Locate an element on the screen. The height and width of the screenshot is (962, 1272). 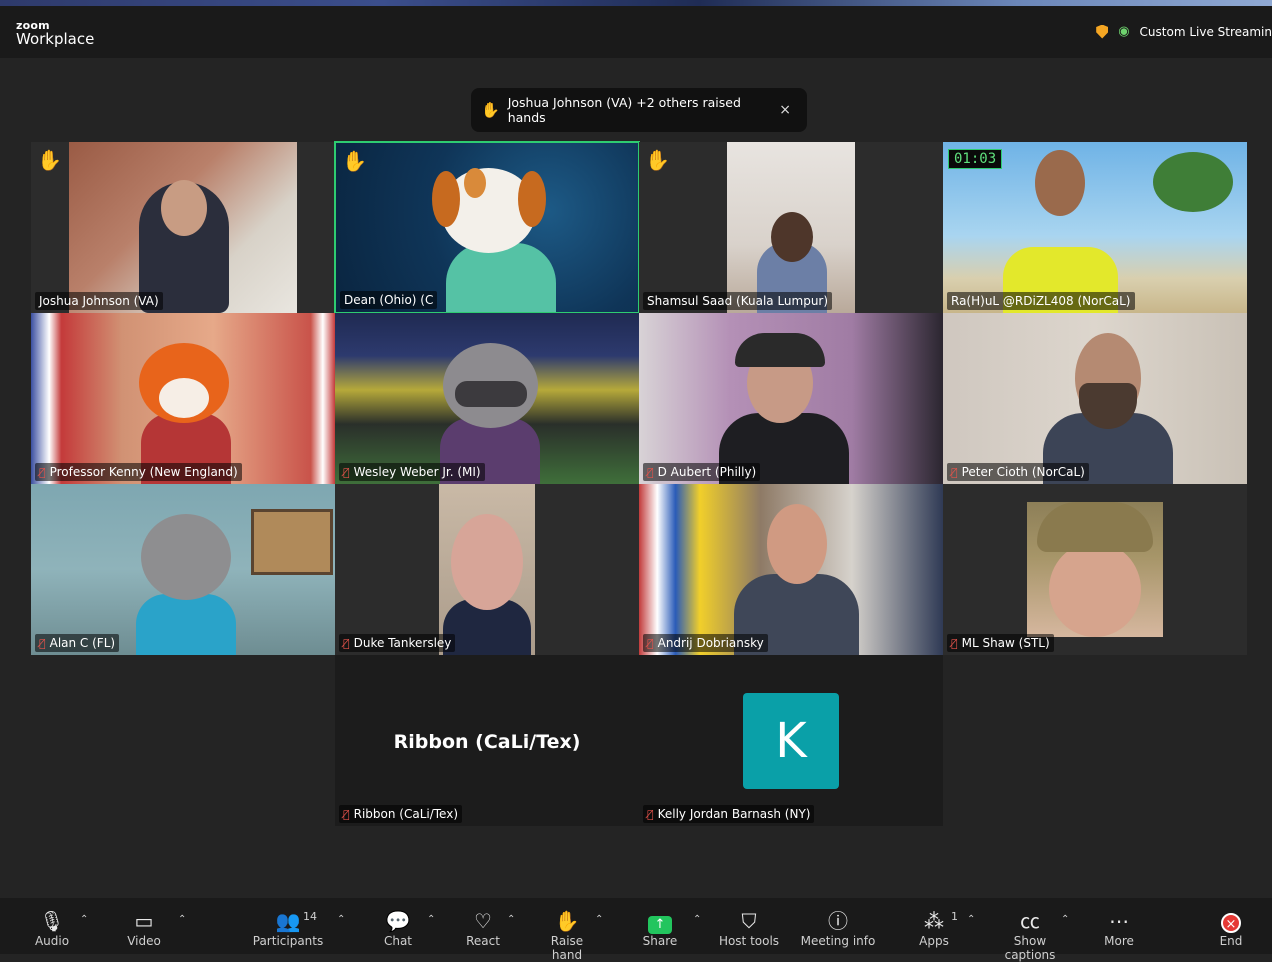
chat-button: 💬 Chat is located at coordinates (398, 928).